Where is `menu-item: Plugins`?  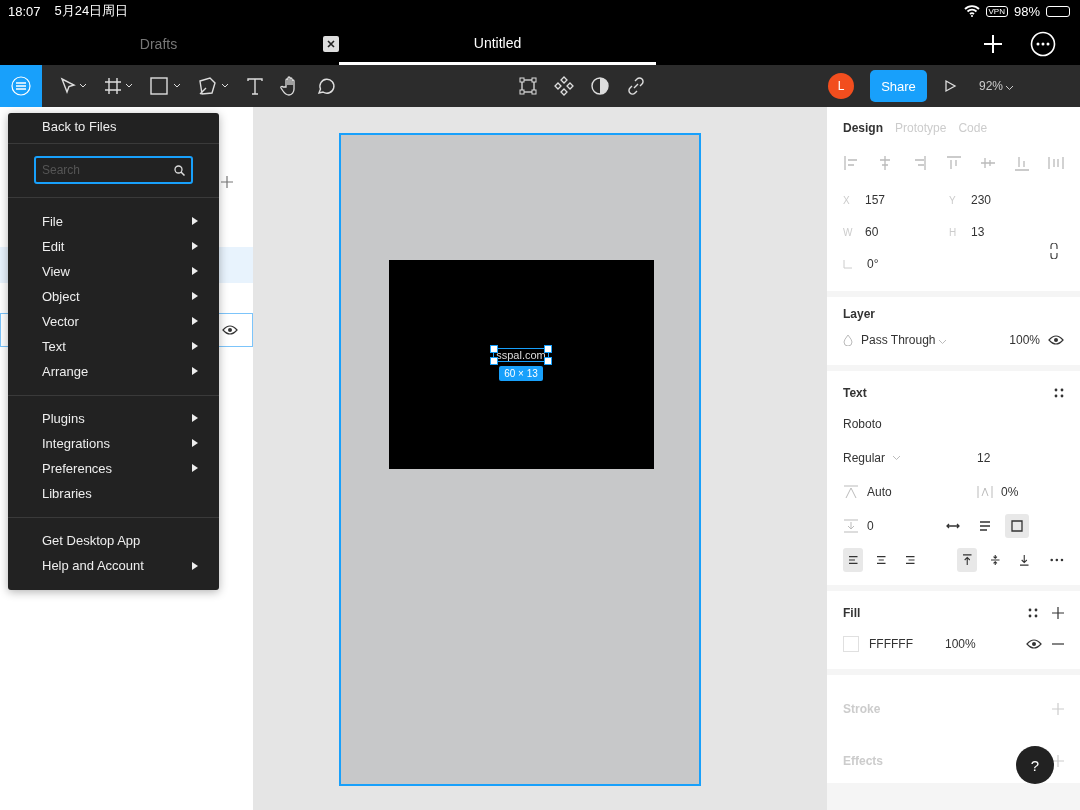
menu-item: Plugins is located at coordinates (113, 418).